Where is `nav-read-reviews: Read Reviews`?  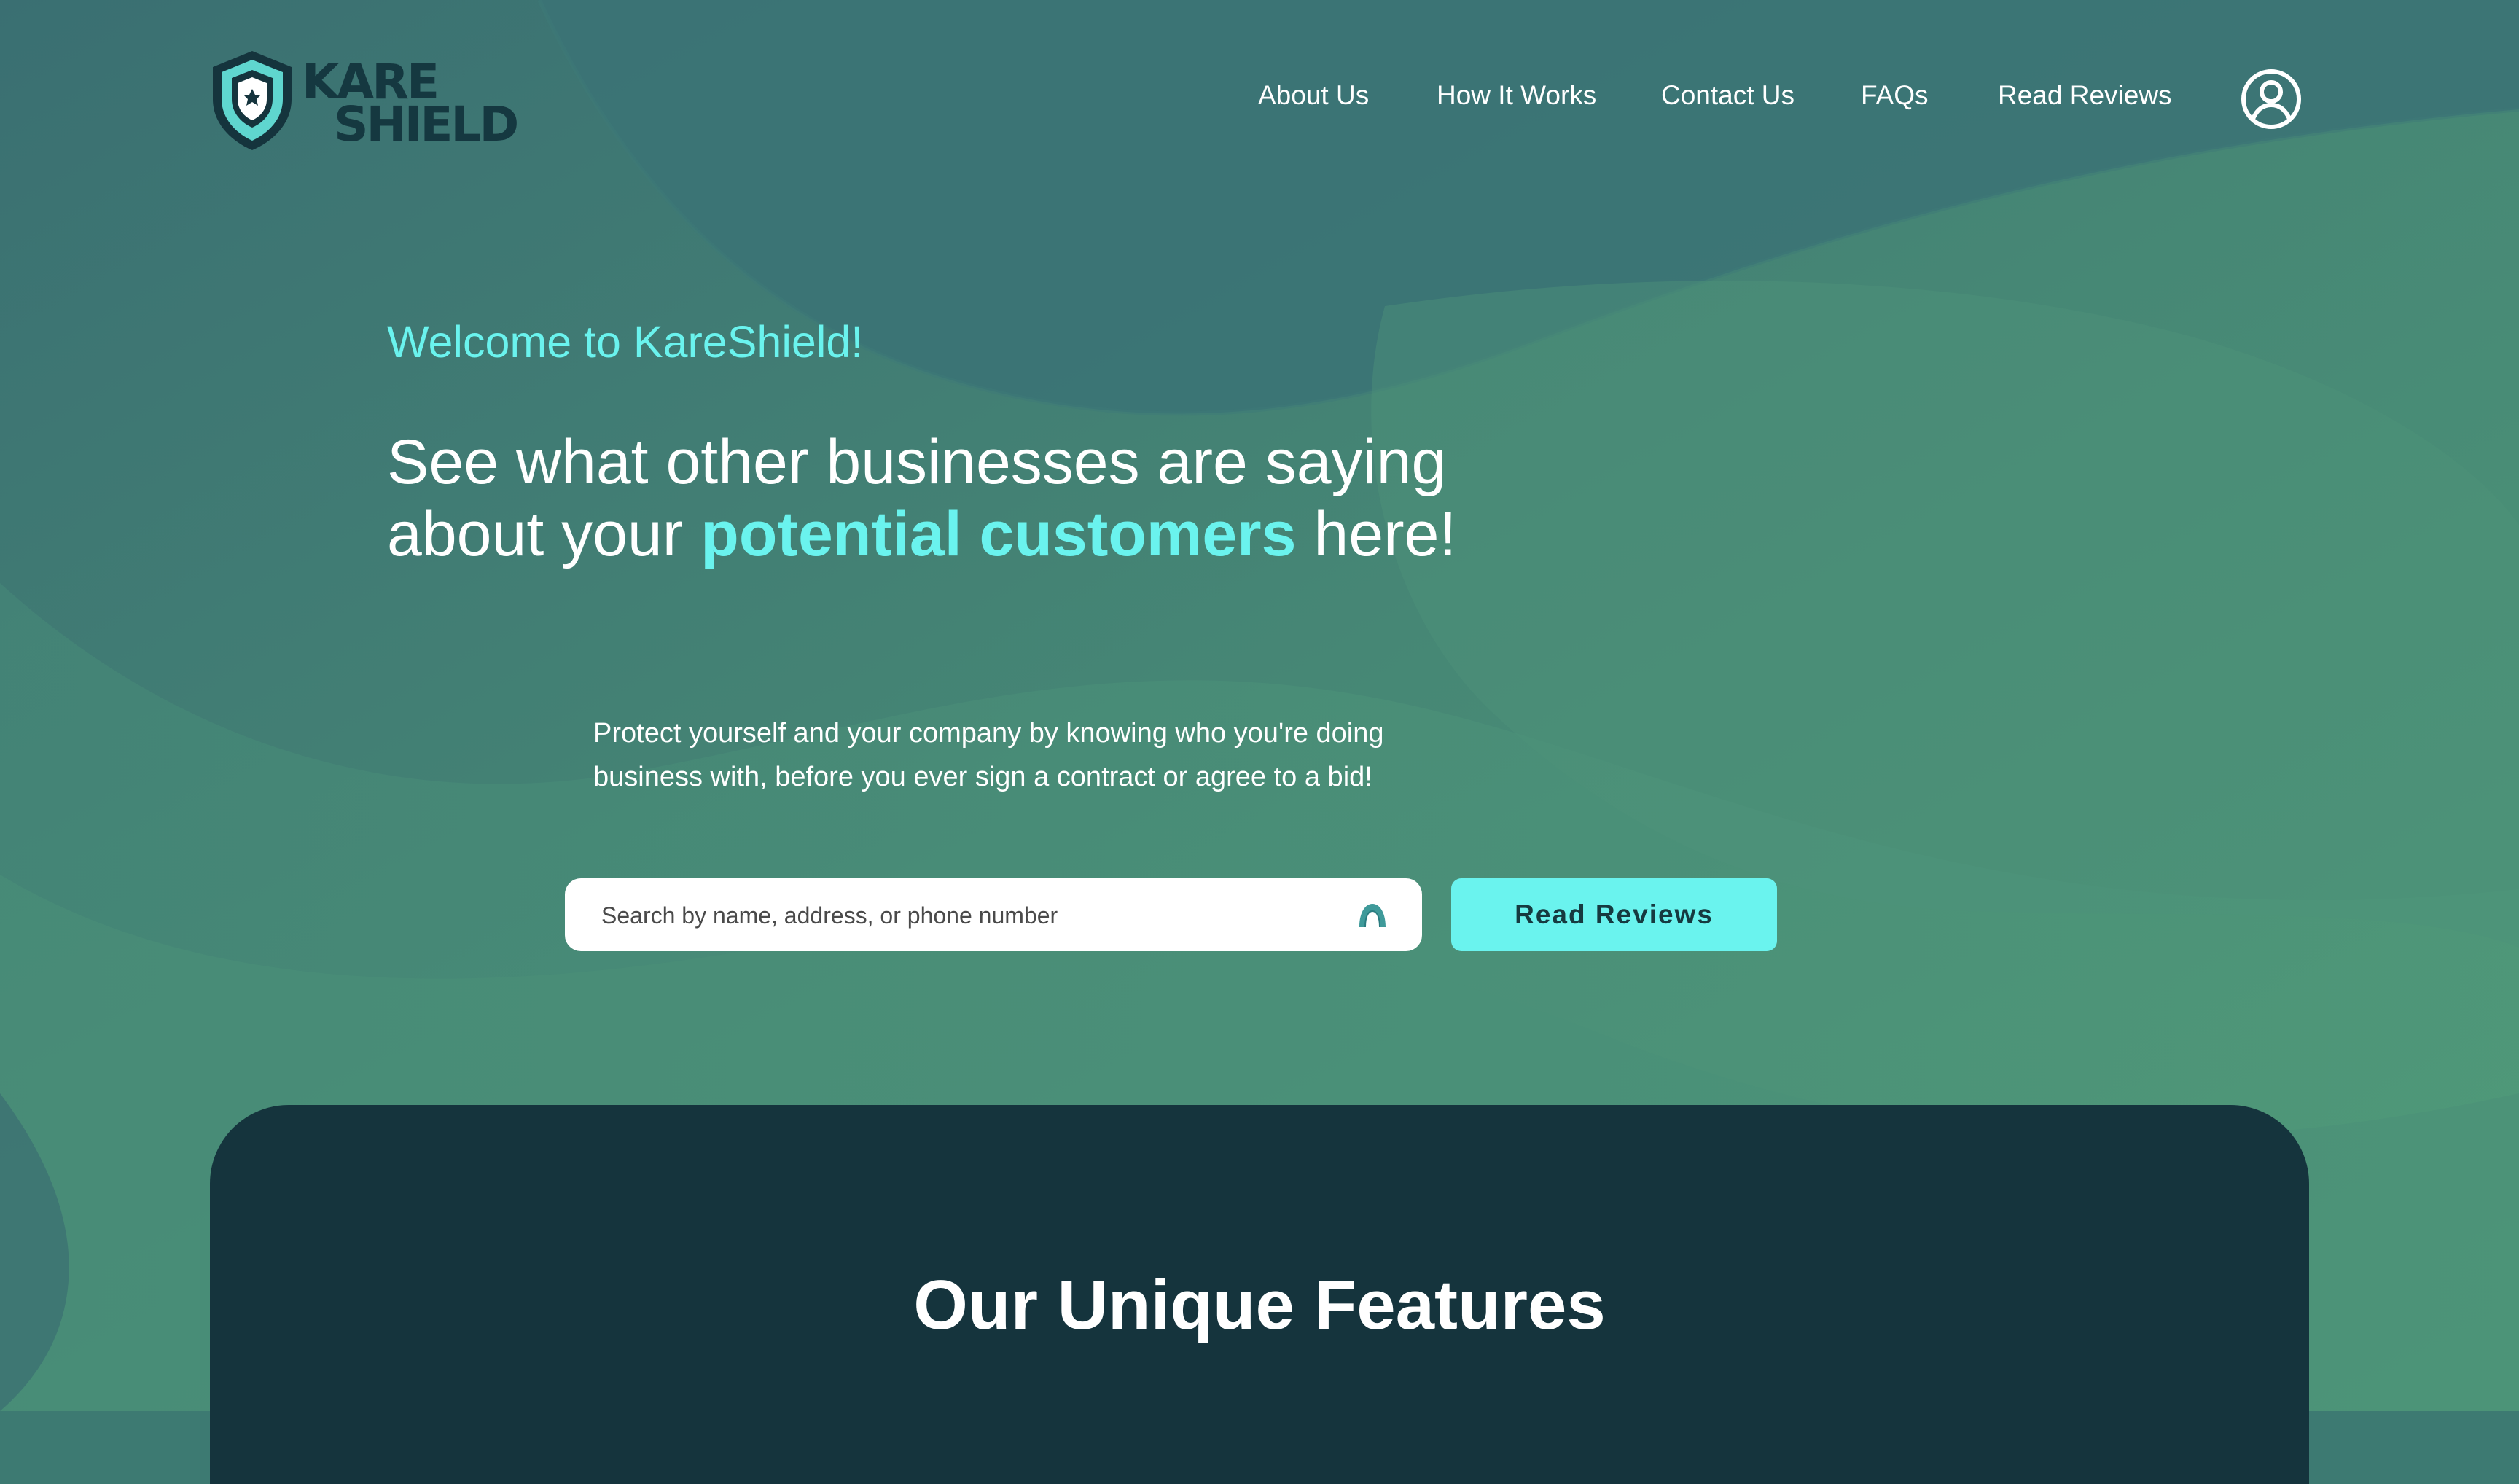 nav-read-reviews: Read Reviews is located at coordinates (2085, 95).